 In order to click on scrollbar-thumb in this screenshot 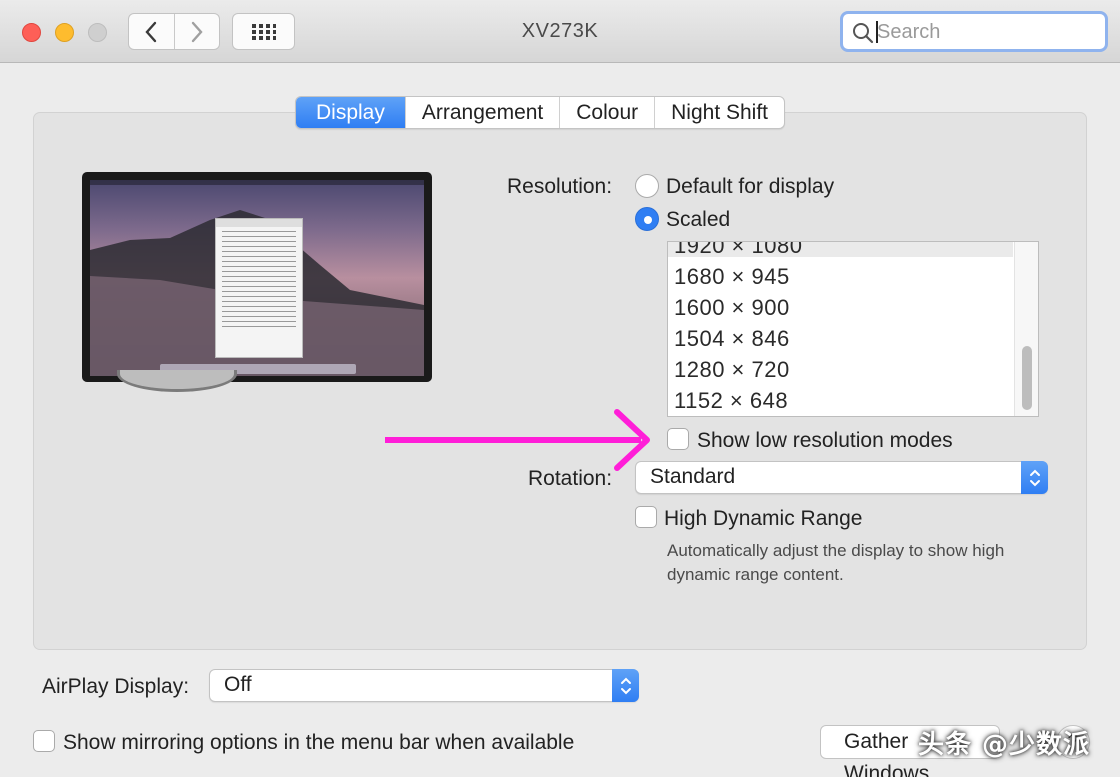, I will do `click(1027, 378)`.